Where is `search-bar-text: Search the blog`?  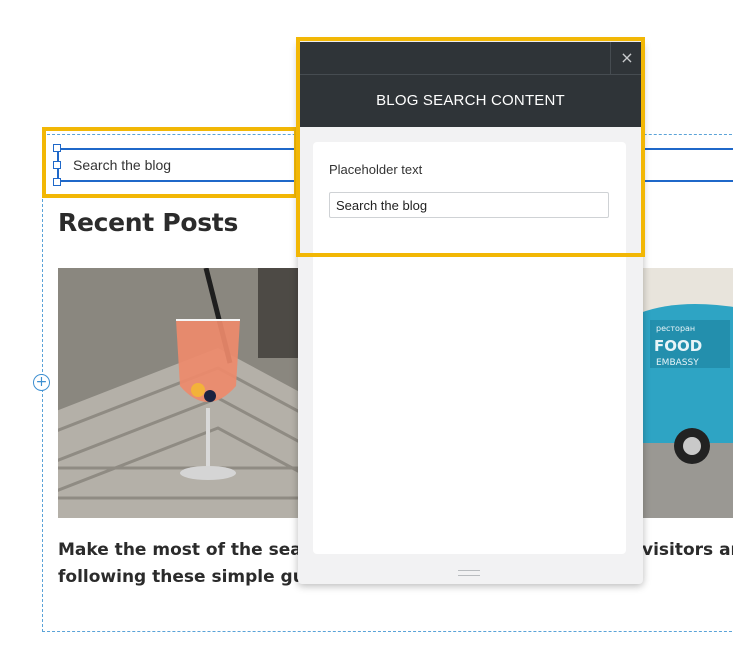
search-bar-text: Search the blog is located at coordinates (122, 165).